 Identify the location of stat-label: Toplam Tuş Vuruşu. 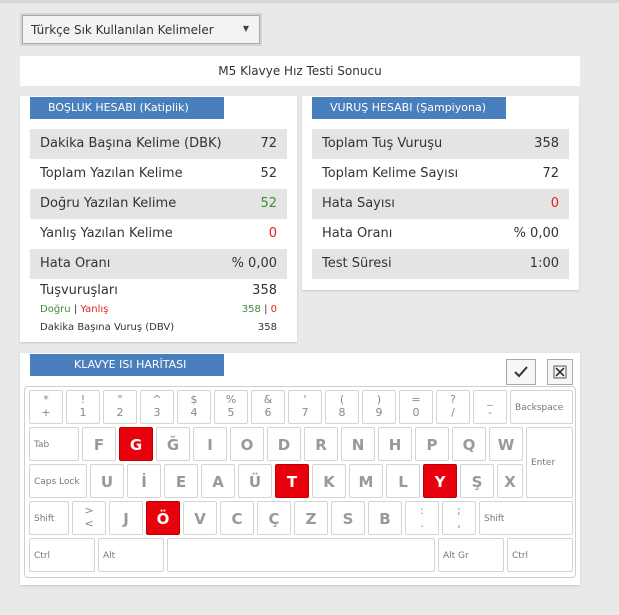
(382, 143).